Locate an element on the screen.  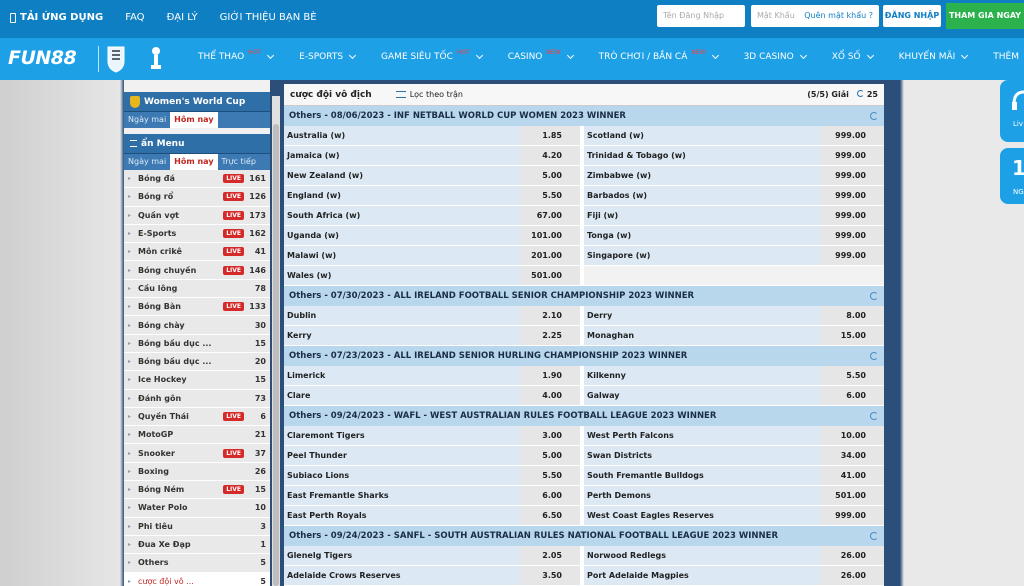
sidebar-item-sport: ▸ Bóng bầu dục ... 20 is located at coordinates (197, 362).